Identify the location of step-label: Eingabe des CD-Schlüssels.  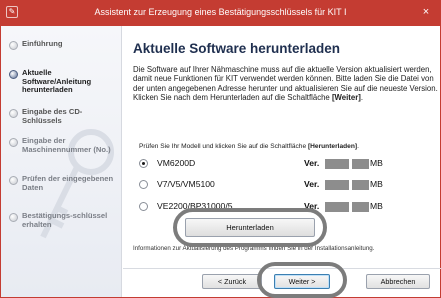
(52, 116).